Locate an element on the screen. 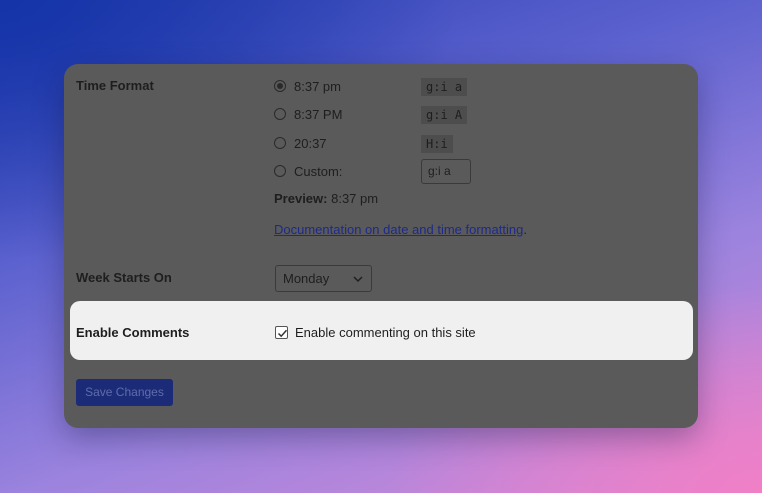 This screenshot has height=493, width=762. option-label: Custom: is located at coordinates (318, 171).